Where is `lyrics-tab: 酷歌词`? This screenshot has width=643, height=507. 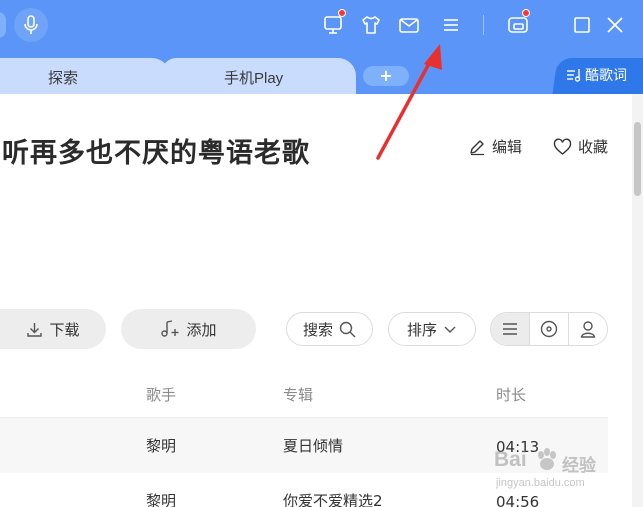 lyrics-tab: 酷歌词 is located at coordinates (596, 75).